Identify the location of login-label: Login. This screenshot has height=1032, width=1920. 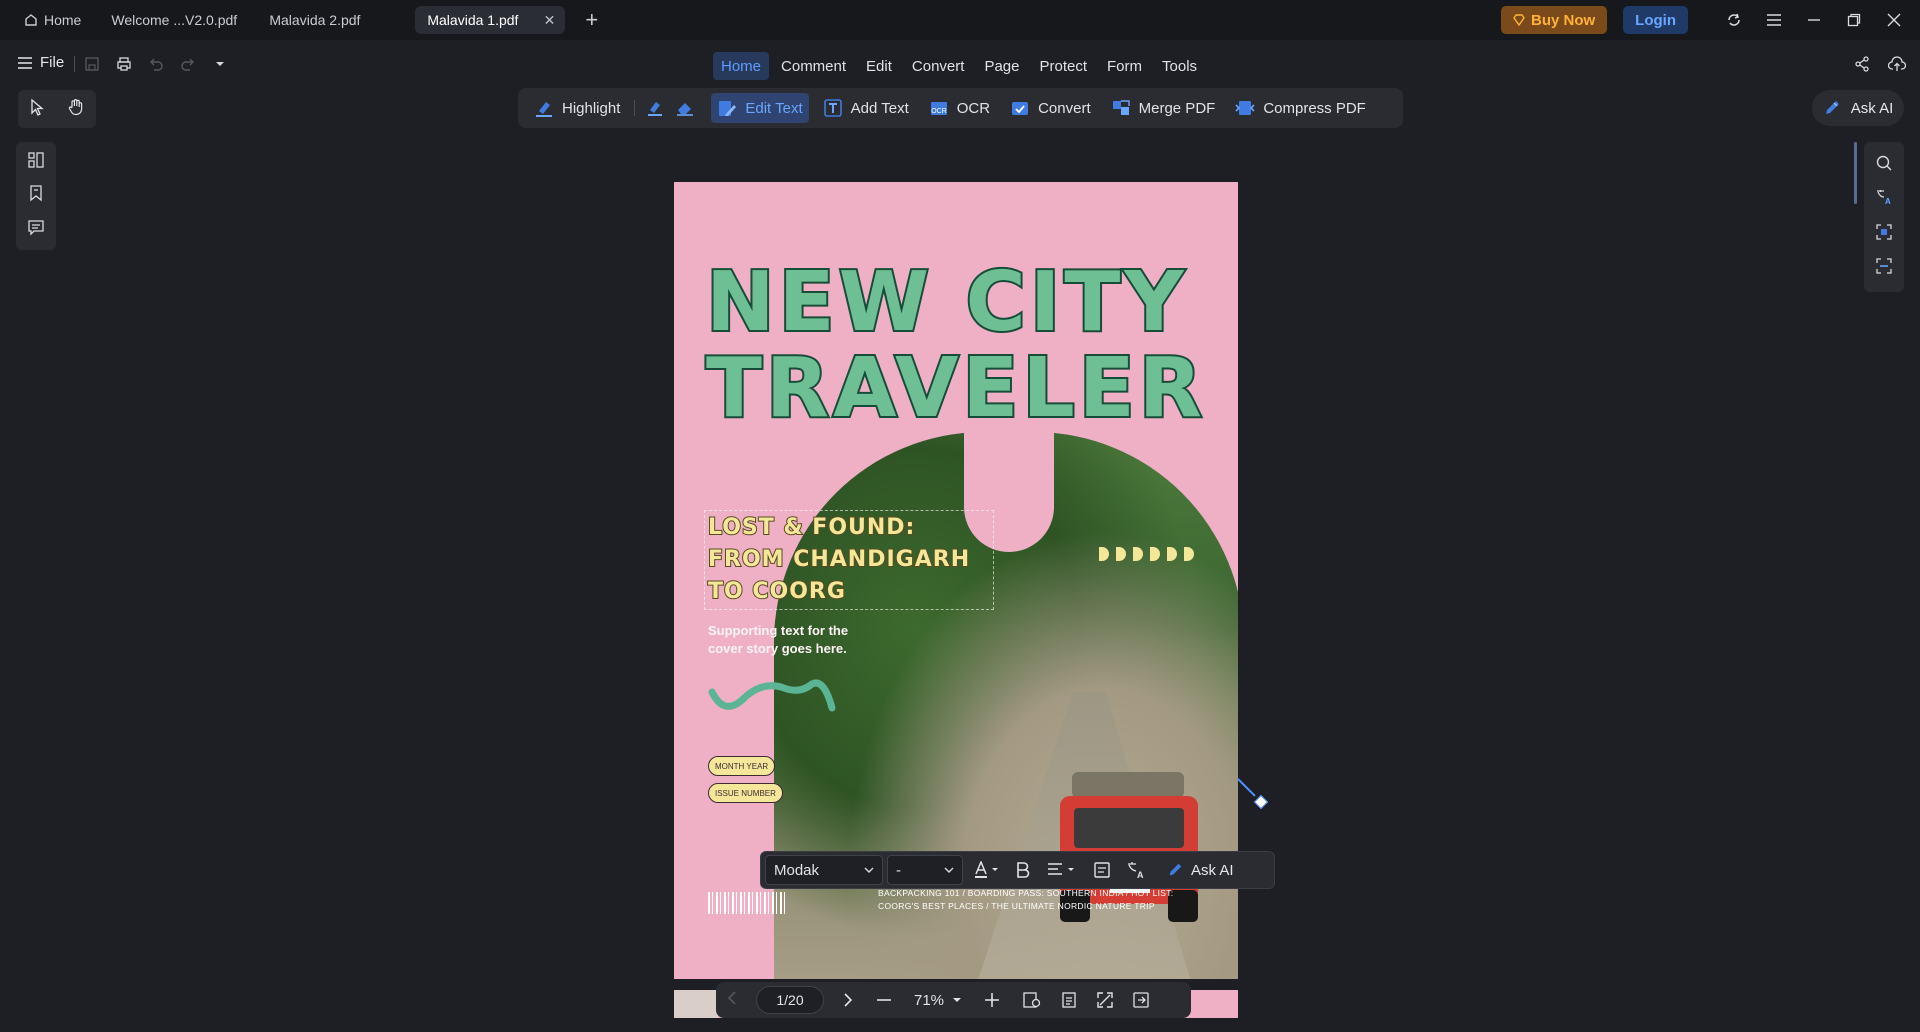
(1655, 20).